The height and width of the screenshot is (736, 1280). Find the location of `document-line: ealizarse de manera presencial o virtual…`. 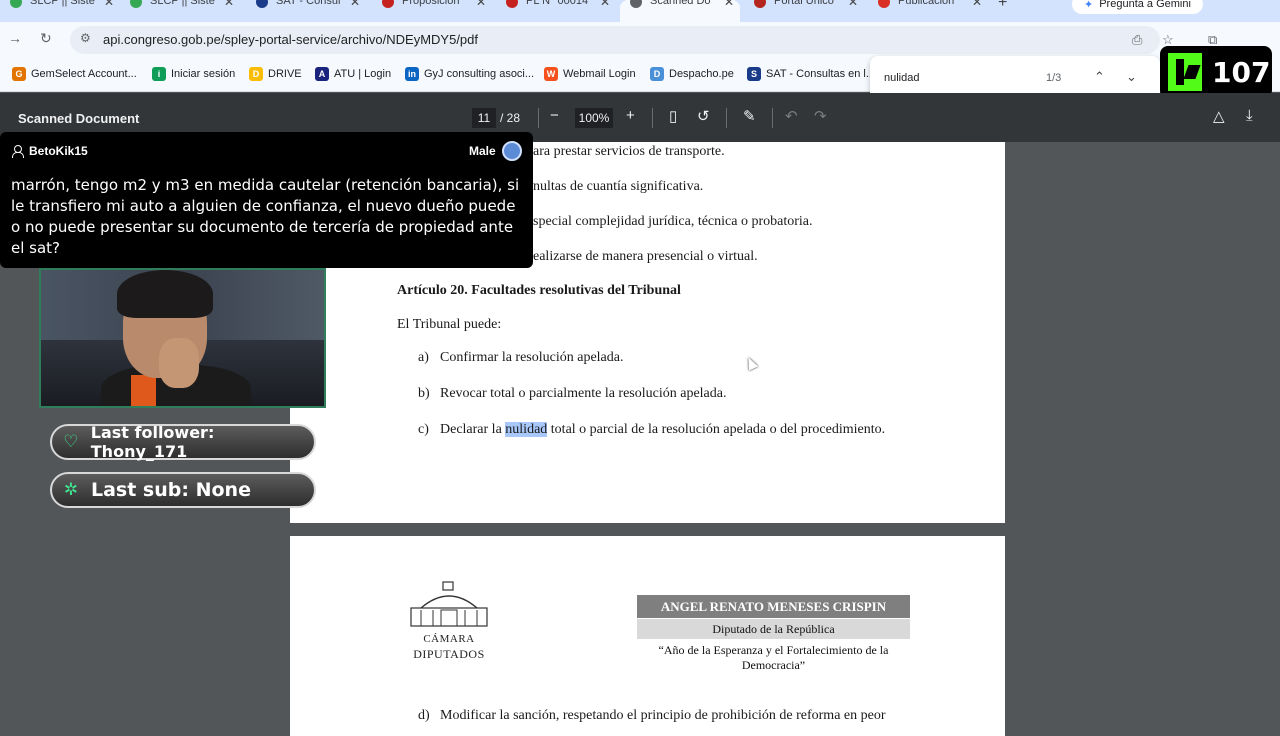

document-line: ealizarse de manera presencial o virtual… is located at coordinates (645, 256).